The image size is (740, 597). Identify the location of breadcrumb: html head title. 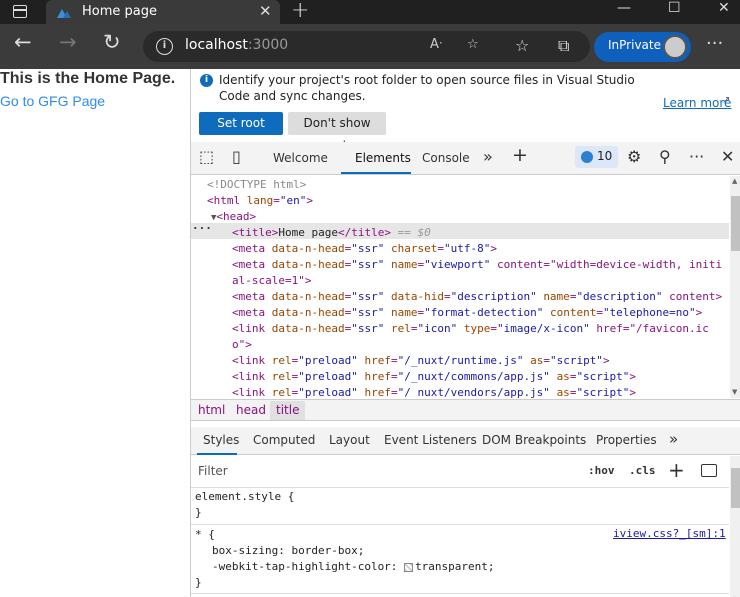
(465, 410).